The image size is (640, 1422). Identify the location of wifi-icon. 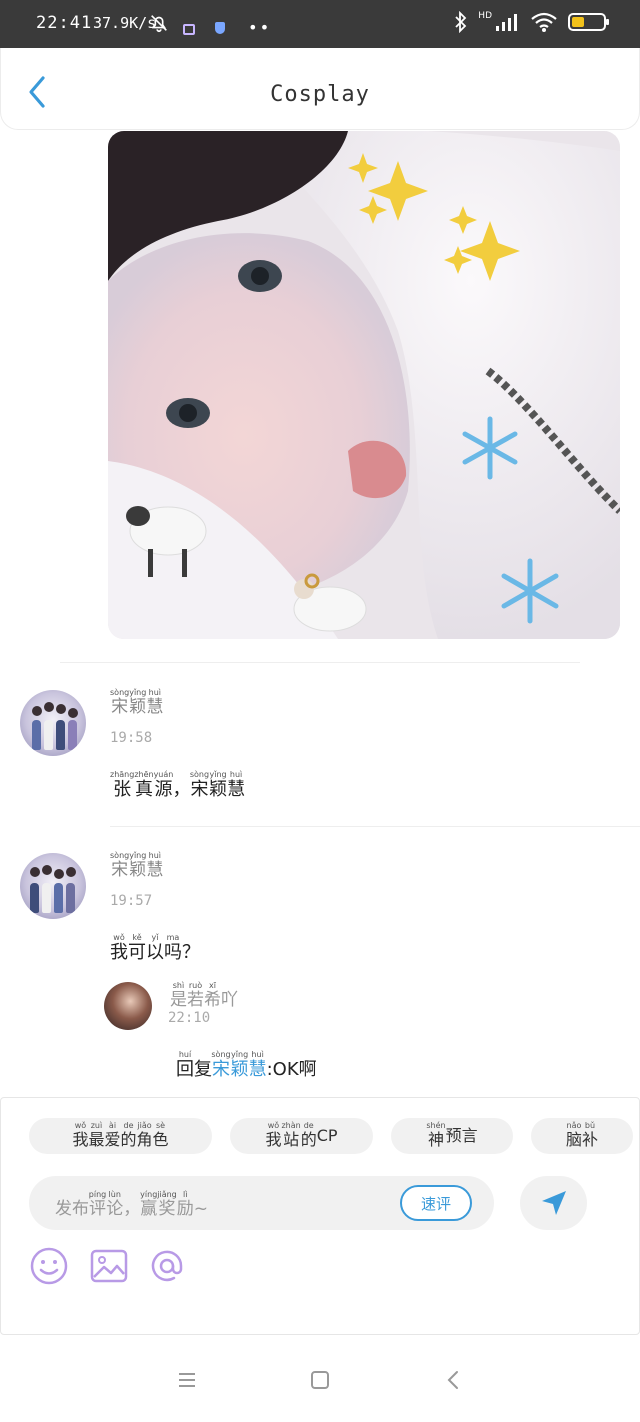
(544, 22).